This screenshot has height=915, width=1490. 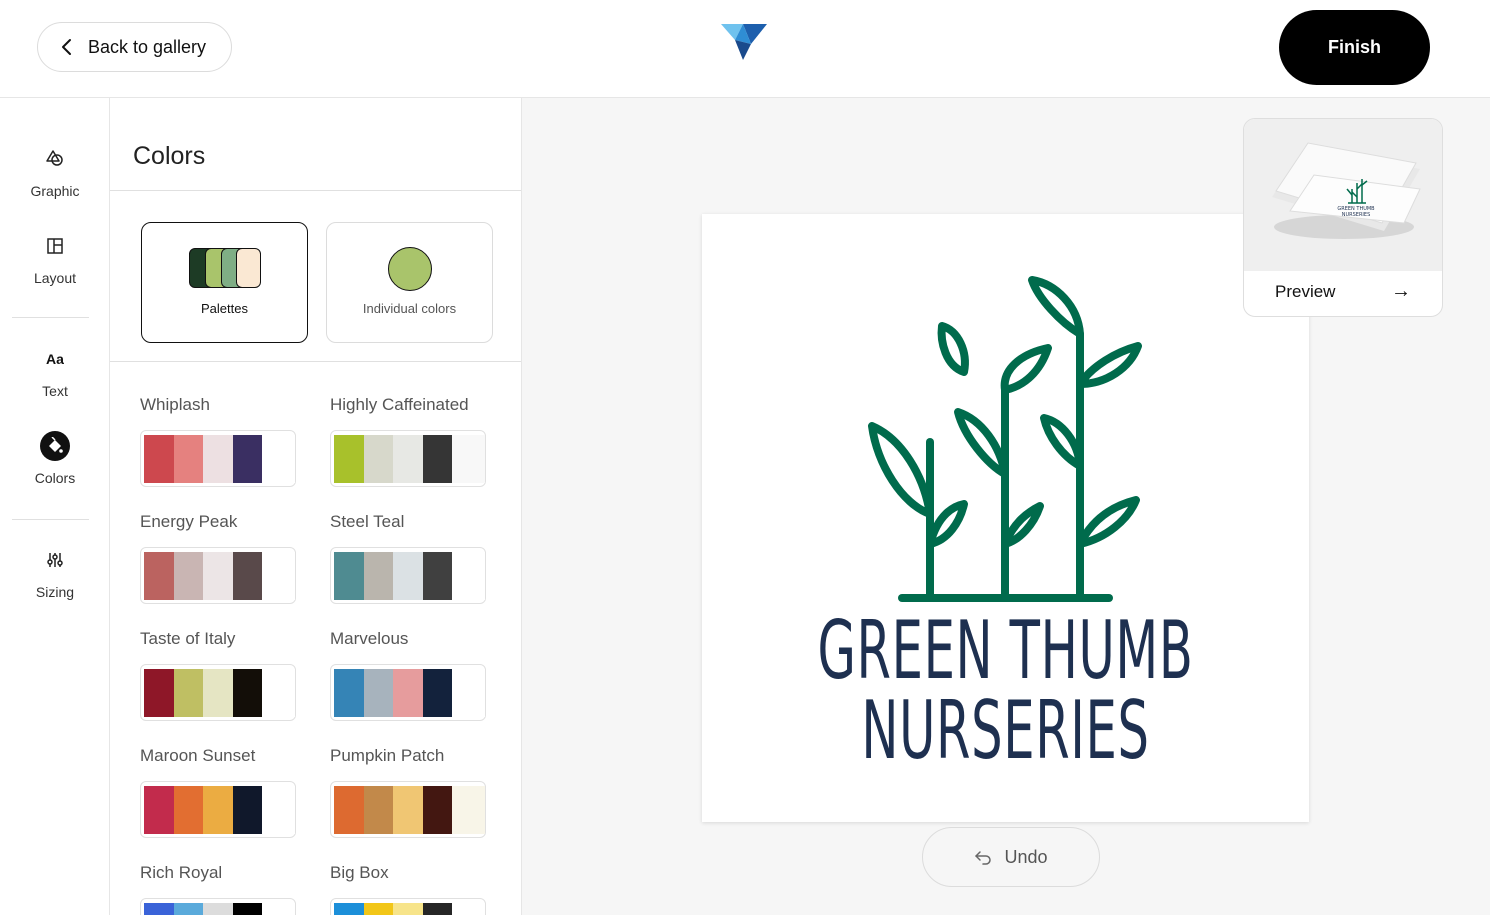 I want to click on tool-rail: Graphic Layout Aa Text Colors Sizing, so click(x=55, y=506).